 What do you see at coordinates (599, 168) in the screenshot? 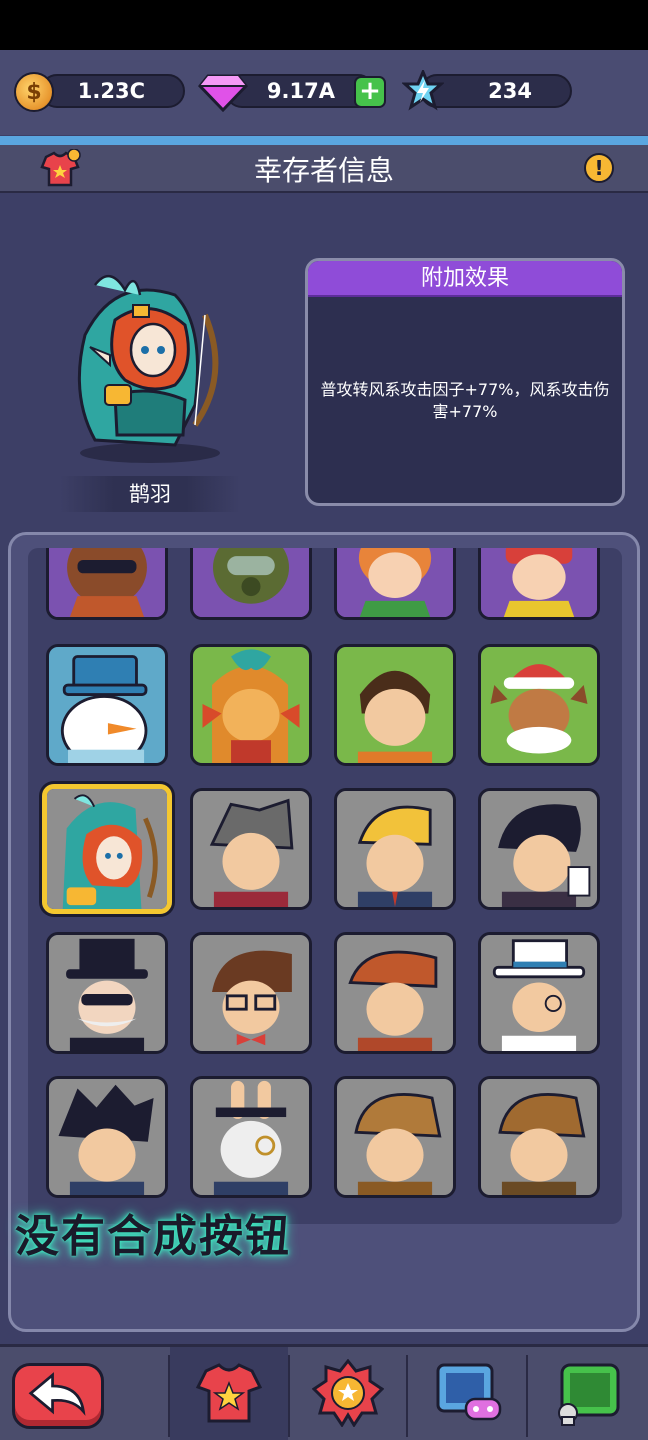
I see `info-icon: !` at bounding box center [599, 168].